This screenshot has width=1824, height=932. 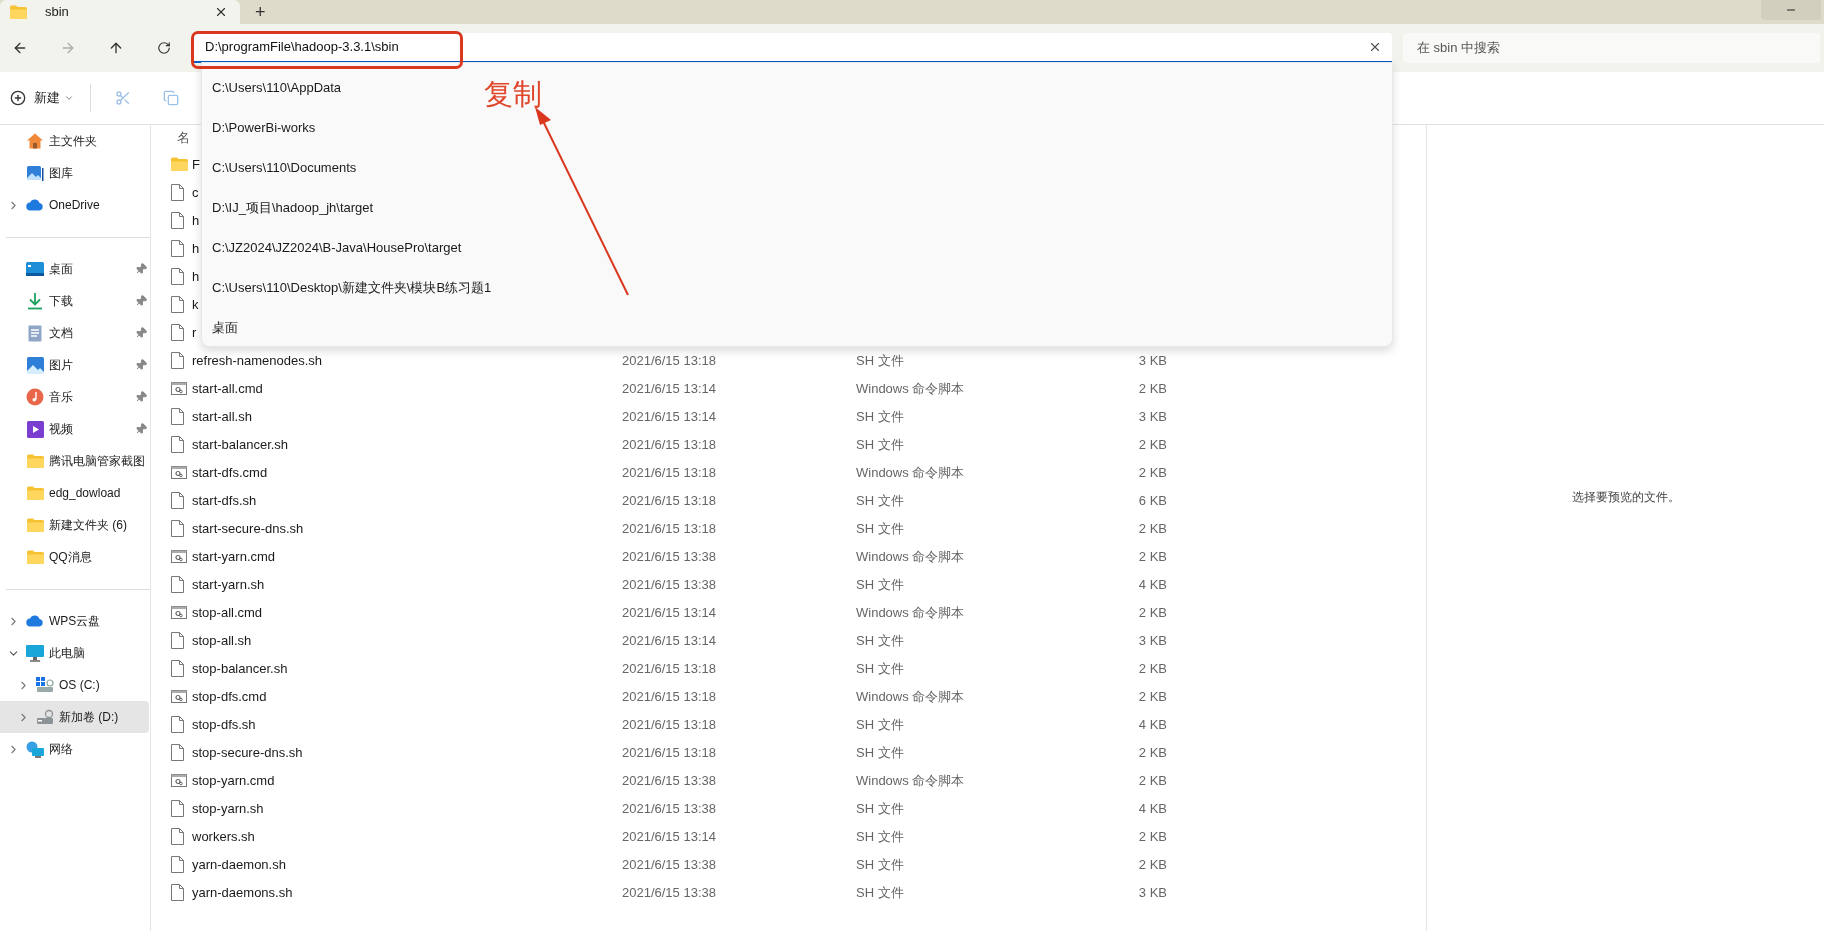 I want to click on tab-title: sbin, so click(x=57, y=12).